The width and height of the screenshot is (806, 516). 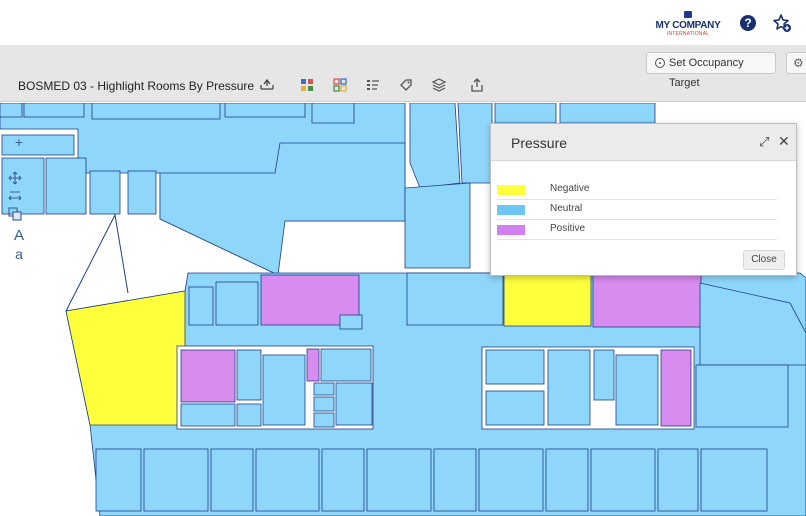 I want to click on measure-icon, so click(x=19, y=198).